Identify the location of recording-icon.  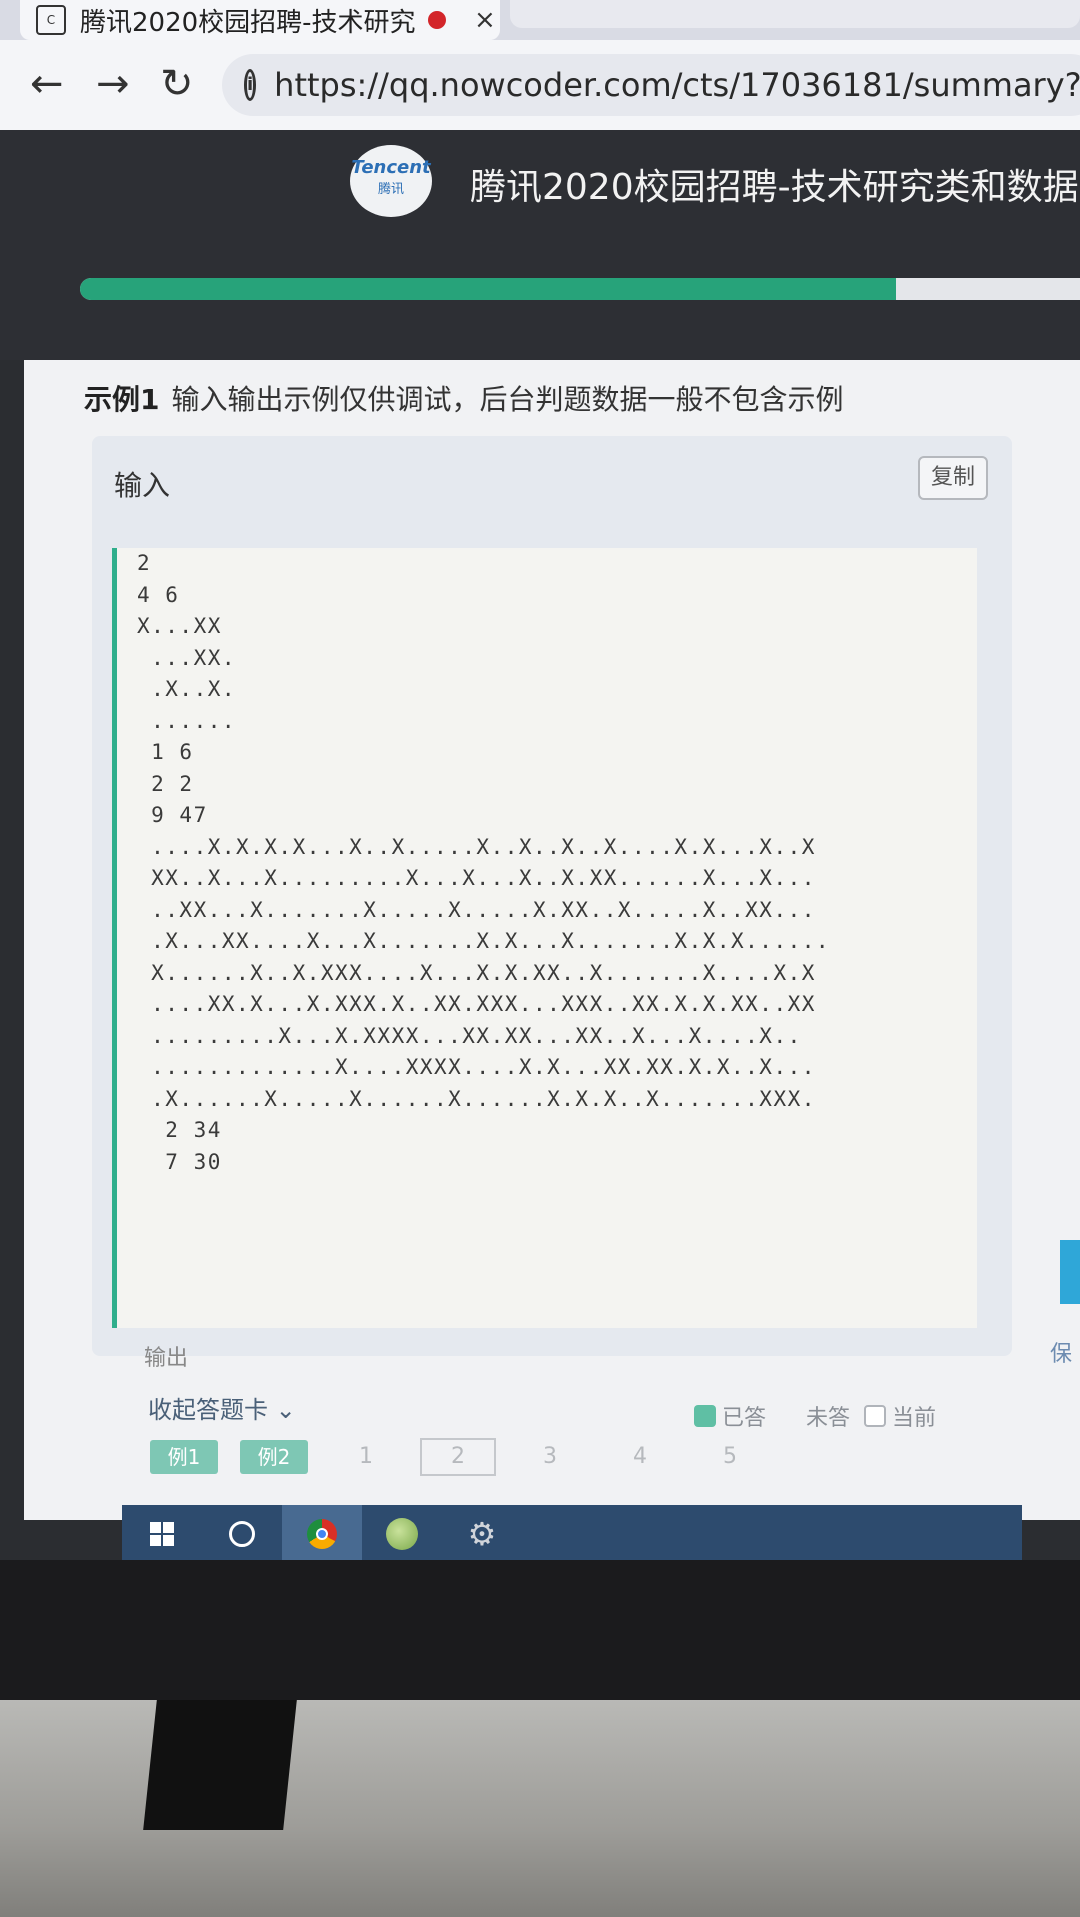
(437, 20).